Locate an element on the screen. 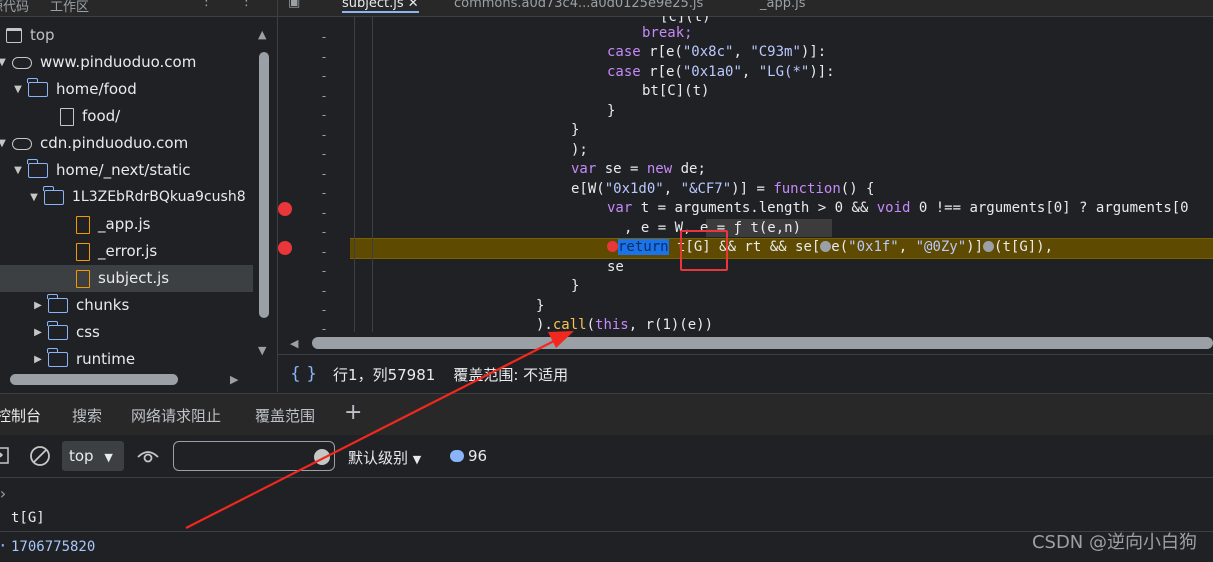 This screenshot has height=562, width=1213. tree-item-chunks: ▶ chunks is located at coordinates (80, 305).